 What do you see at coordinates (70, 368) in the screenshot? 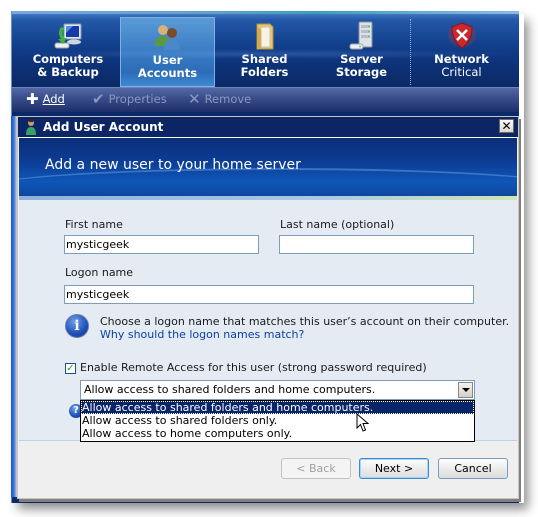
I see `remote-access-checkbox: ✓` at bounding box center [70, 368].